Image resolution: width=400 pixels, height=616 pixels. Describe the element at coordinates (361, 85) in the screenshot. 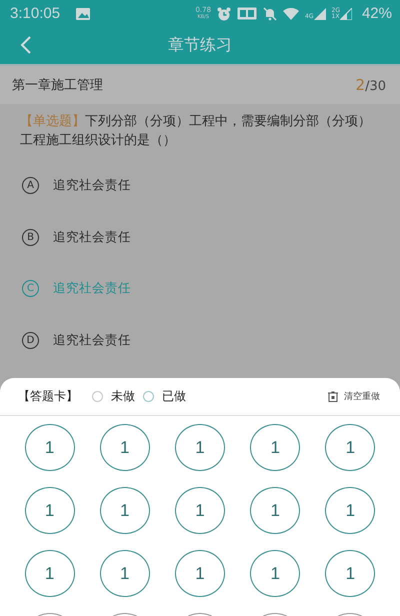

I see `current-question-number: 2` at that location.